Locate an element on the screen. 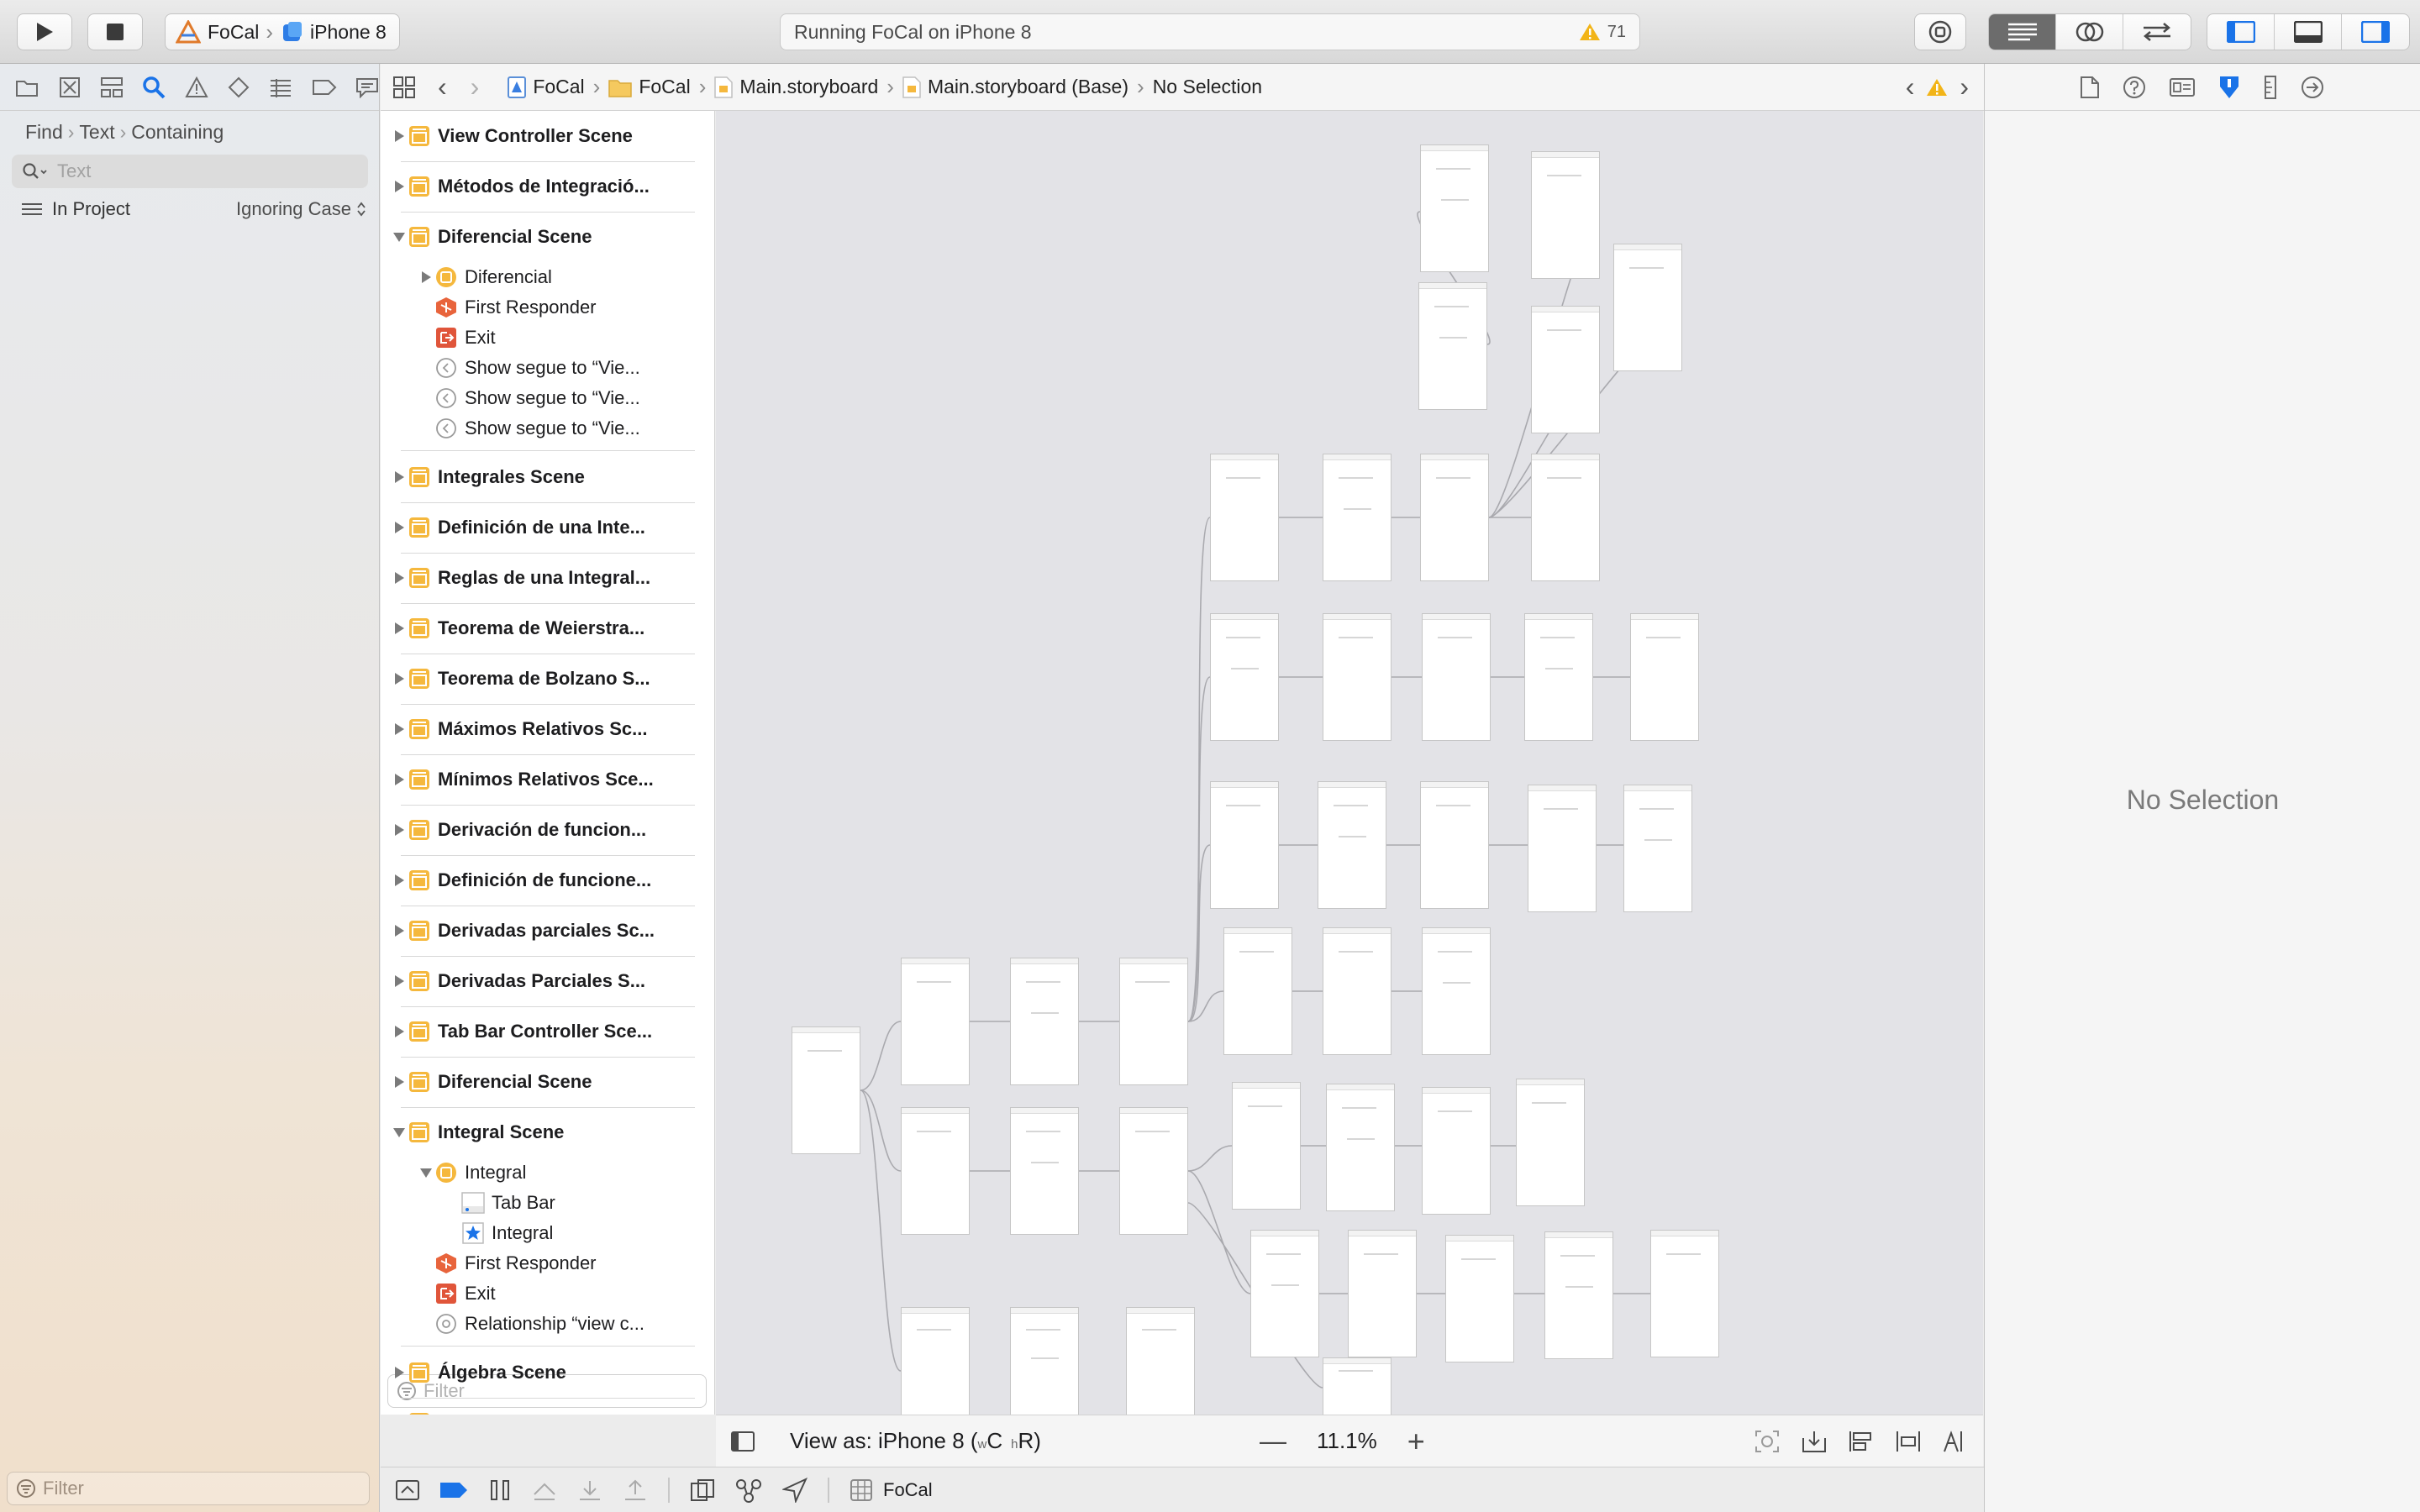 This screenshot has width=2420, height=1512. step-over-icon is located at coordinates (544, 1490).